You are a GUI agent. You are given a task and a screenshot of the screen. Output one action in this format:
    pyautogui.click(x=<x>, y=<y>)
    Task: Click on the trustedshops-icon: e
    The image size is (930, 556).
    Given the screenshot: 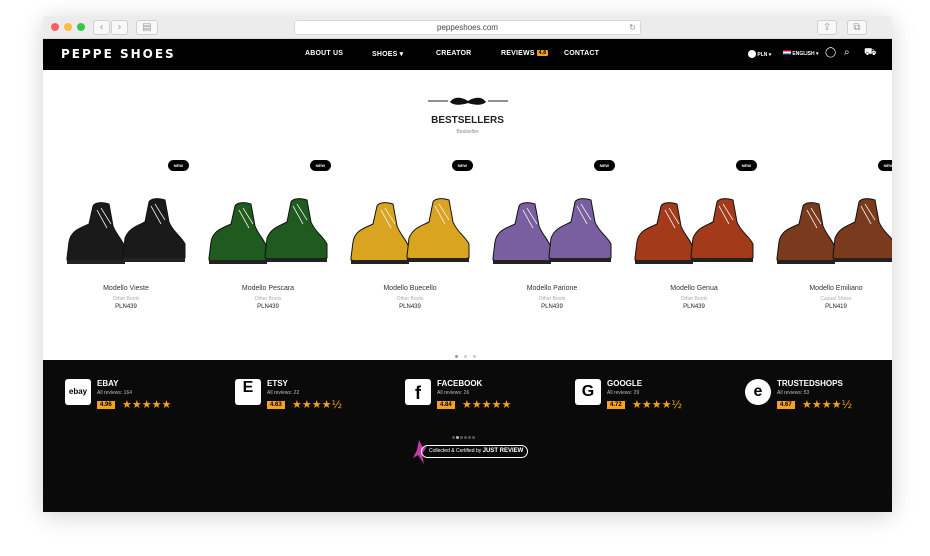 What is the action you would take?
    pyautogui.click(x=758, y=392)
    